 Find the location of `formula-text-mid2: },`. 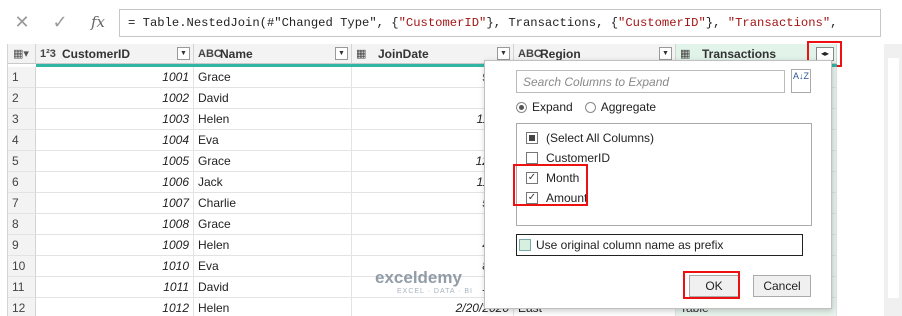

formula-text-mid2: }, is located at coordinates (716, 23).